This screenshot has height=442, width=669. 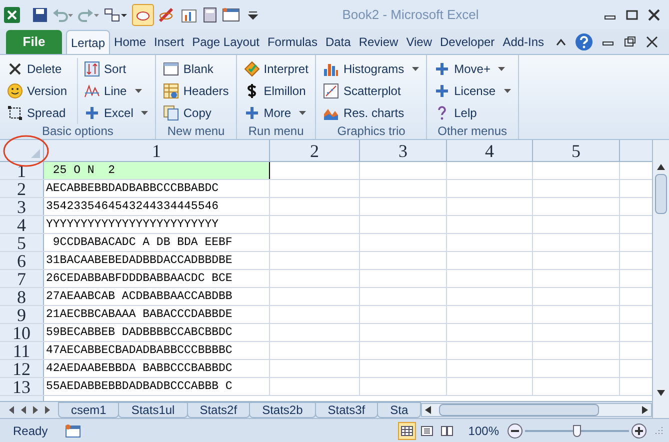 What do you see at coordinates (378, 42) in the screenshot?
I see `ribbon-tab: Review` at bounding box center [378, 42].